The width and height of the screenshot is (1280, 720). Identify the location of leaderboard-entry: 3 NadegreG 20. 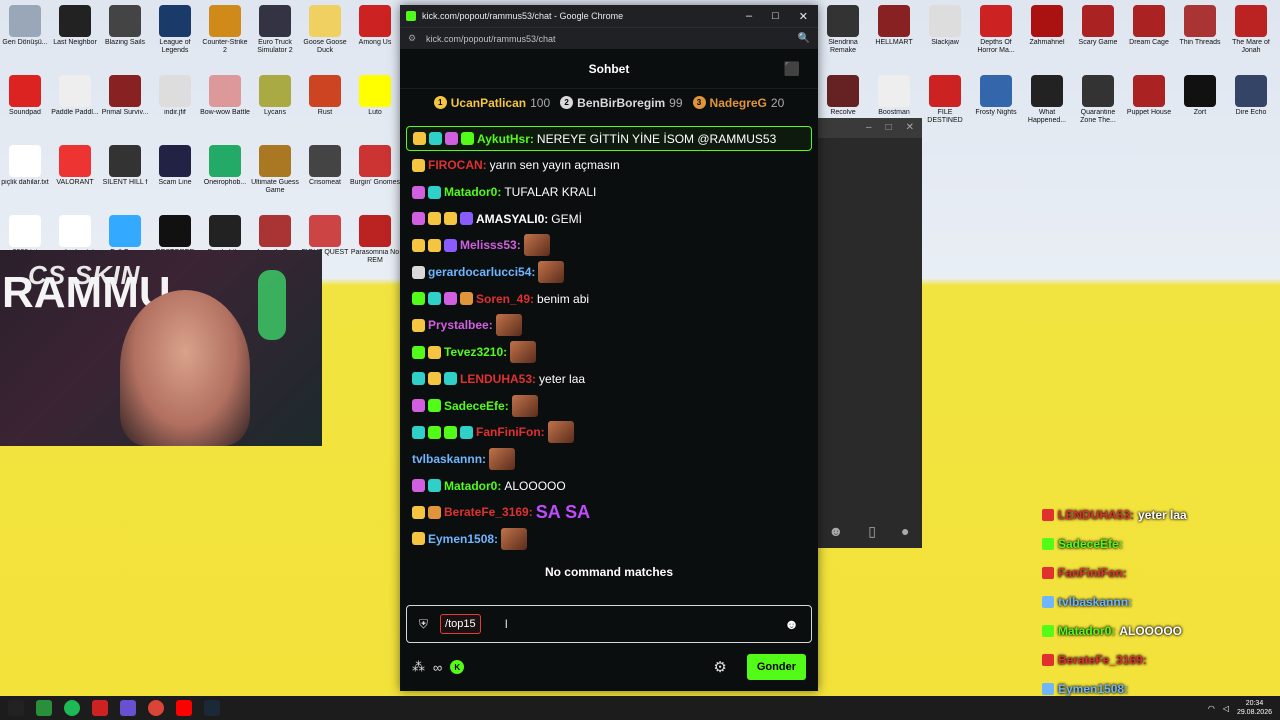
(738, 103).